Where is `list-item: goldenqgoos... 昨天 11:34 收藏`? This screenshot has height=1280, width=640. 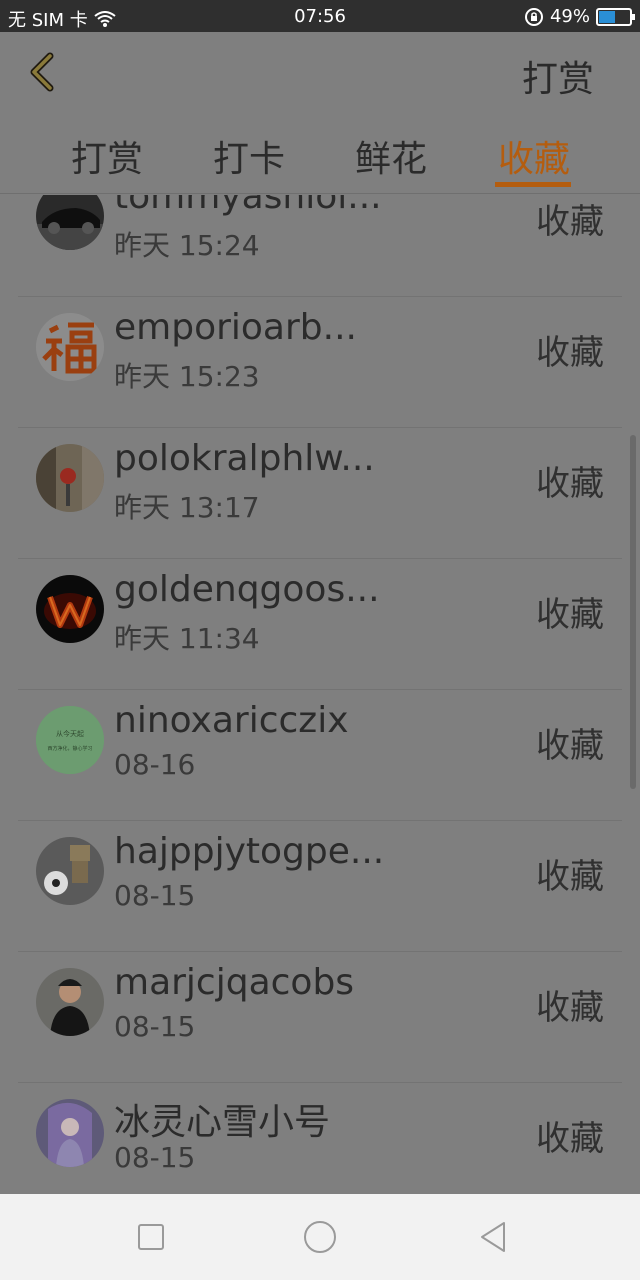
list-item: goldenqgoos... 昨天 11:34 收藏 is located at coordinates (320, 624).